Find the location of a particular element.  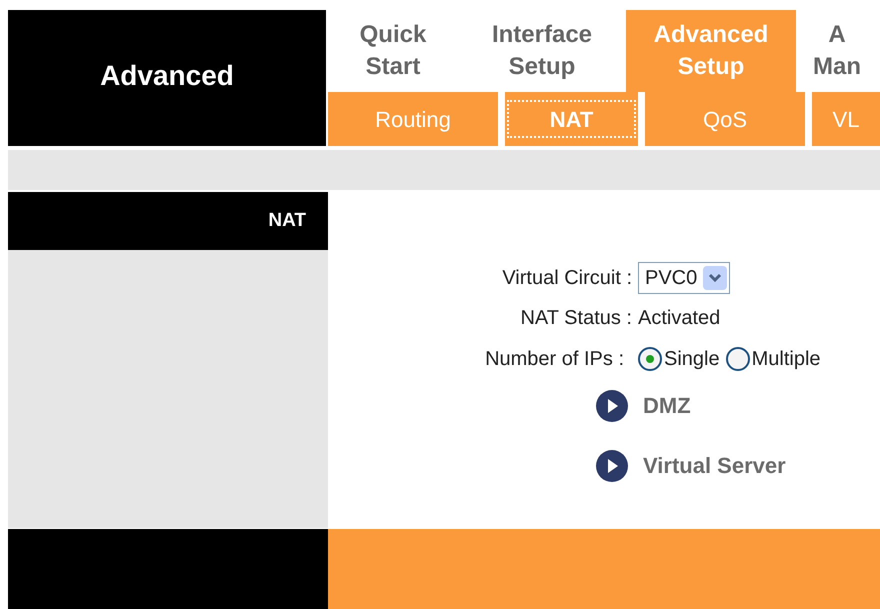

radio-label: Multiple is located at coordinates (786, 359).